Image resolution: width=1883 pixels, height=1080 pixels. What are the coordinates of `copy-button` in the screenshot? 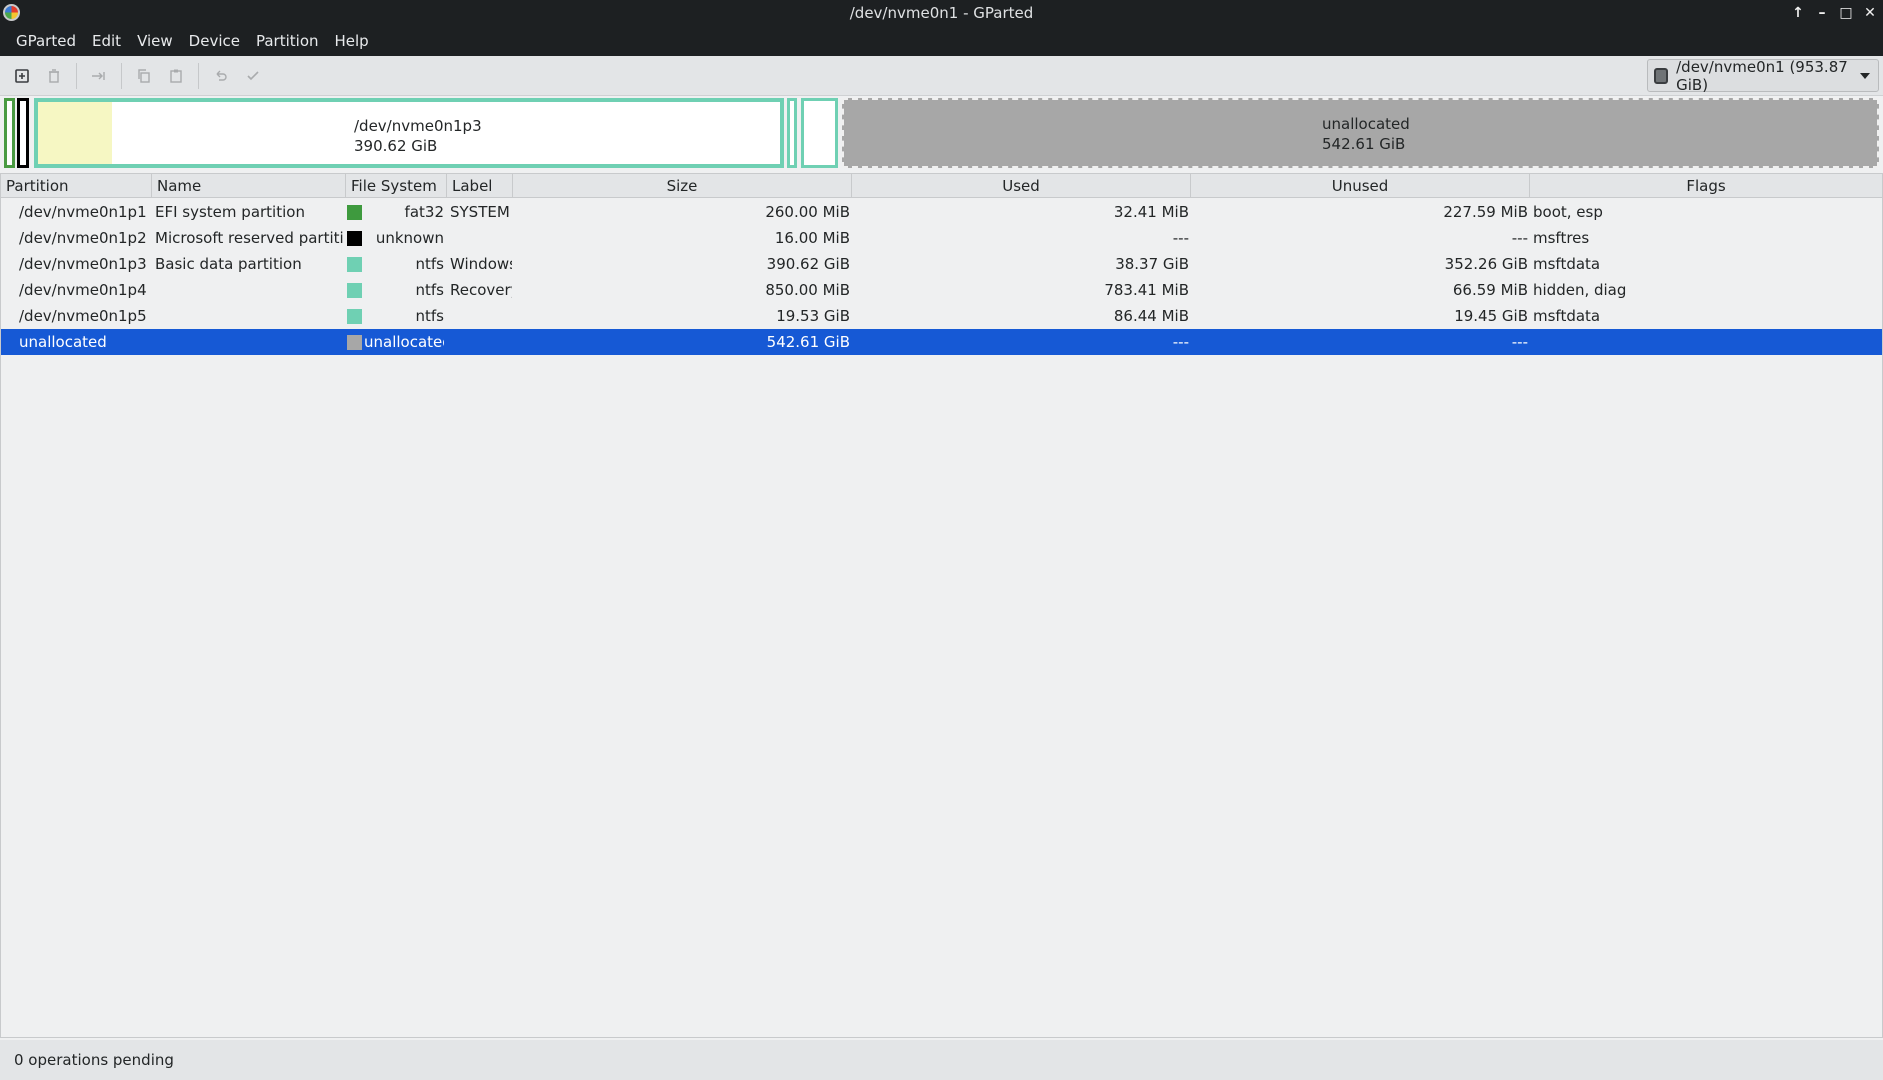 It's located at (144, 76).